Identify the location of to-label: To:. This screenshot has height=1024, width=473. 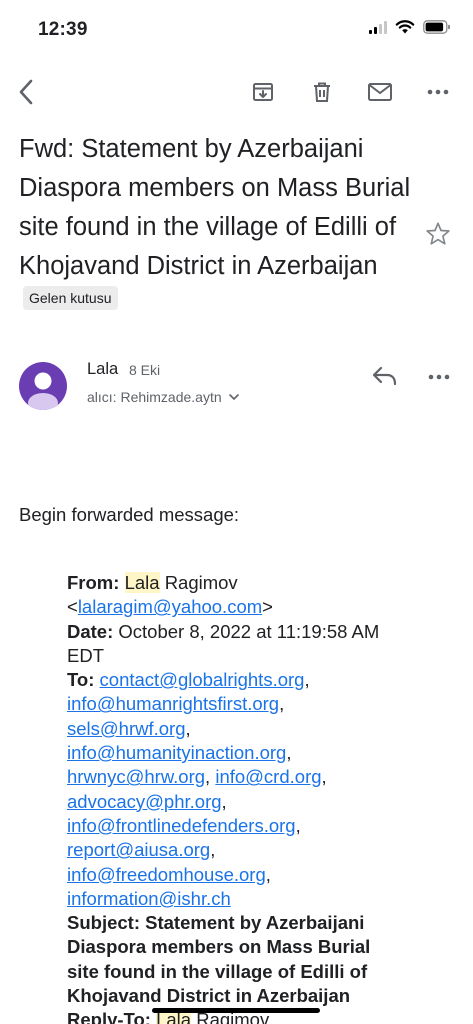
(81, 680).